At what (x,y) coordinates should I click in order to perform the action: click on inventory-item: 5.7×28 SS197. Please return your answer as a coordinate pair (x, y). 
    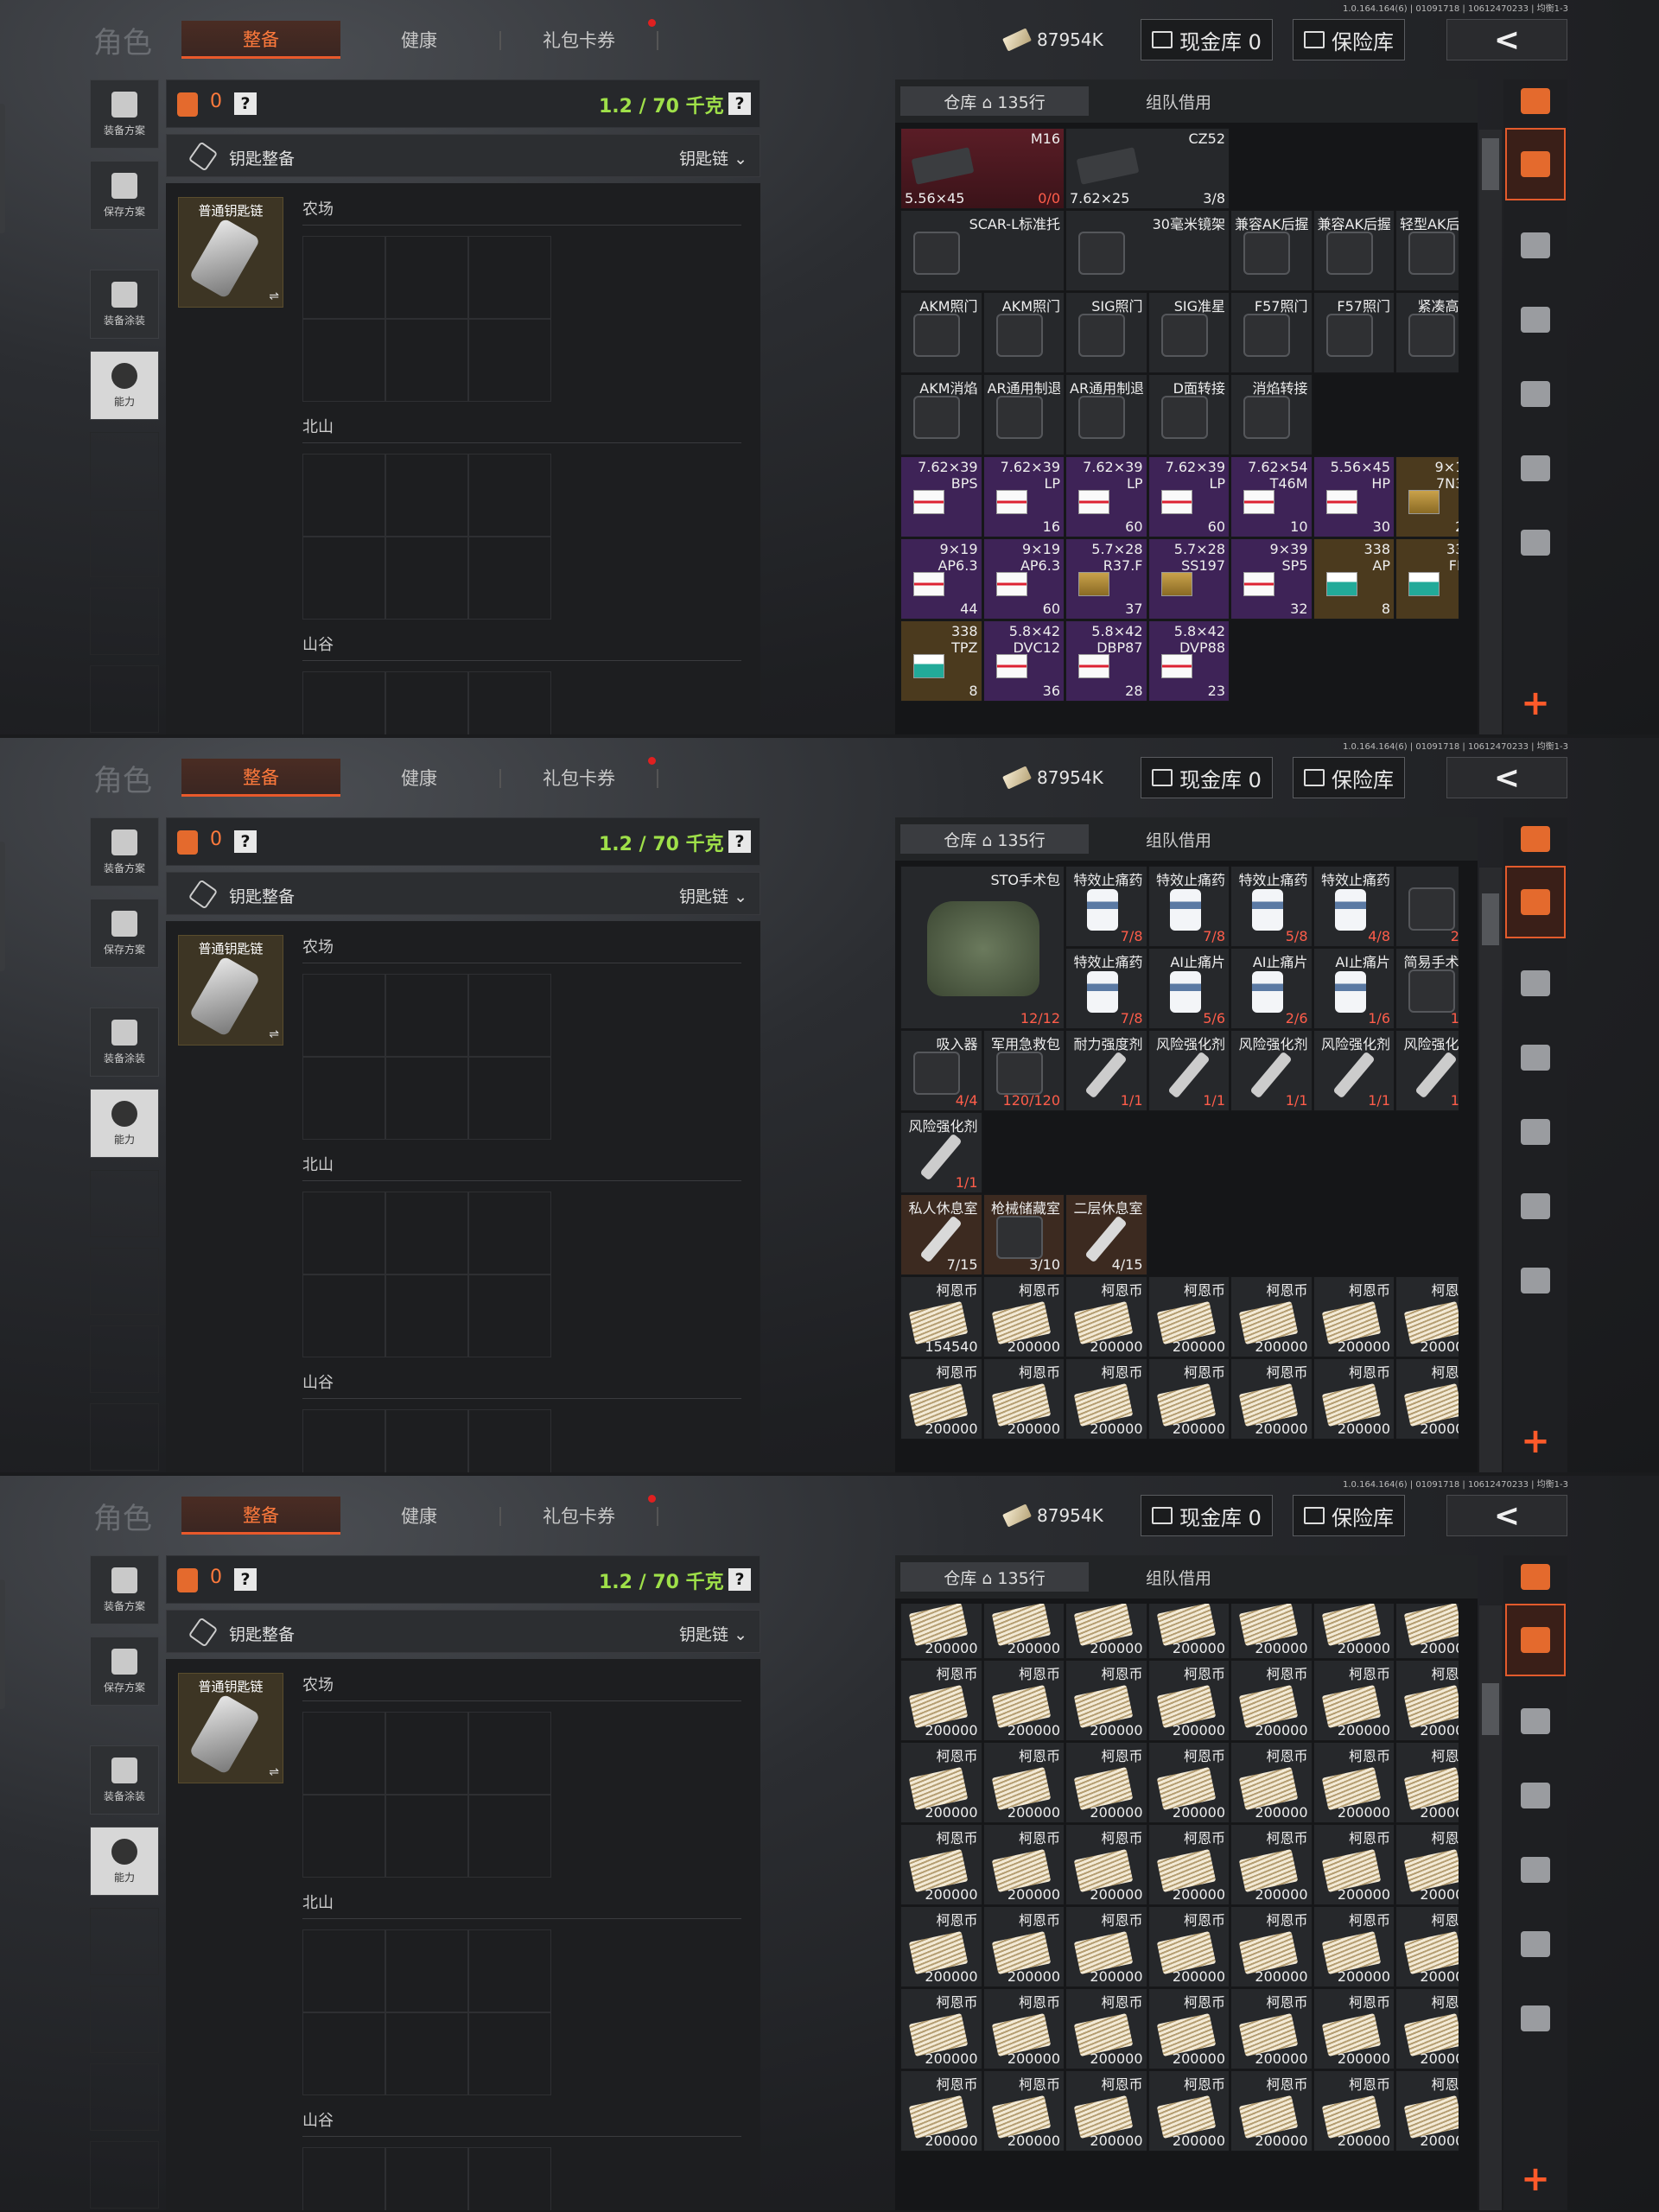
    Looking at the image, I should click on (1188, 579).